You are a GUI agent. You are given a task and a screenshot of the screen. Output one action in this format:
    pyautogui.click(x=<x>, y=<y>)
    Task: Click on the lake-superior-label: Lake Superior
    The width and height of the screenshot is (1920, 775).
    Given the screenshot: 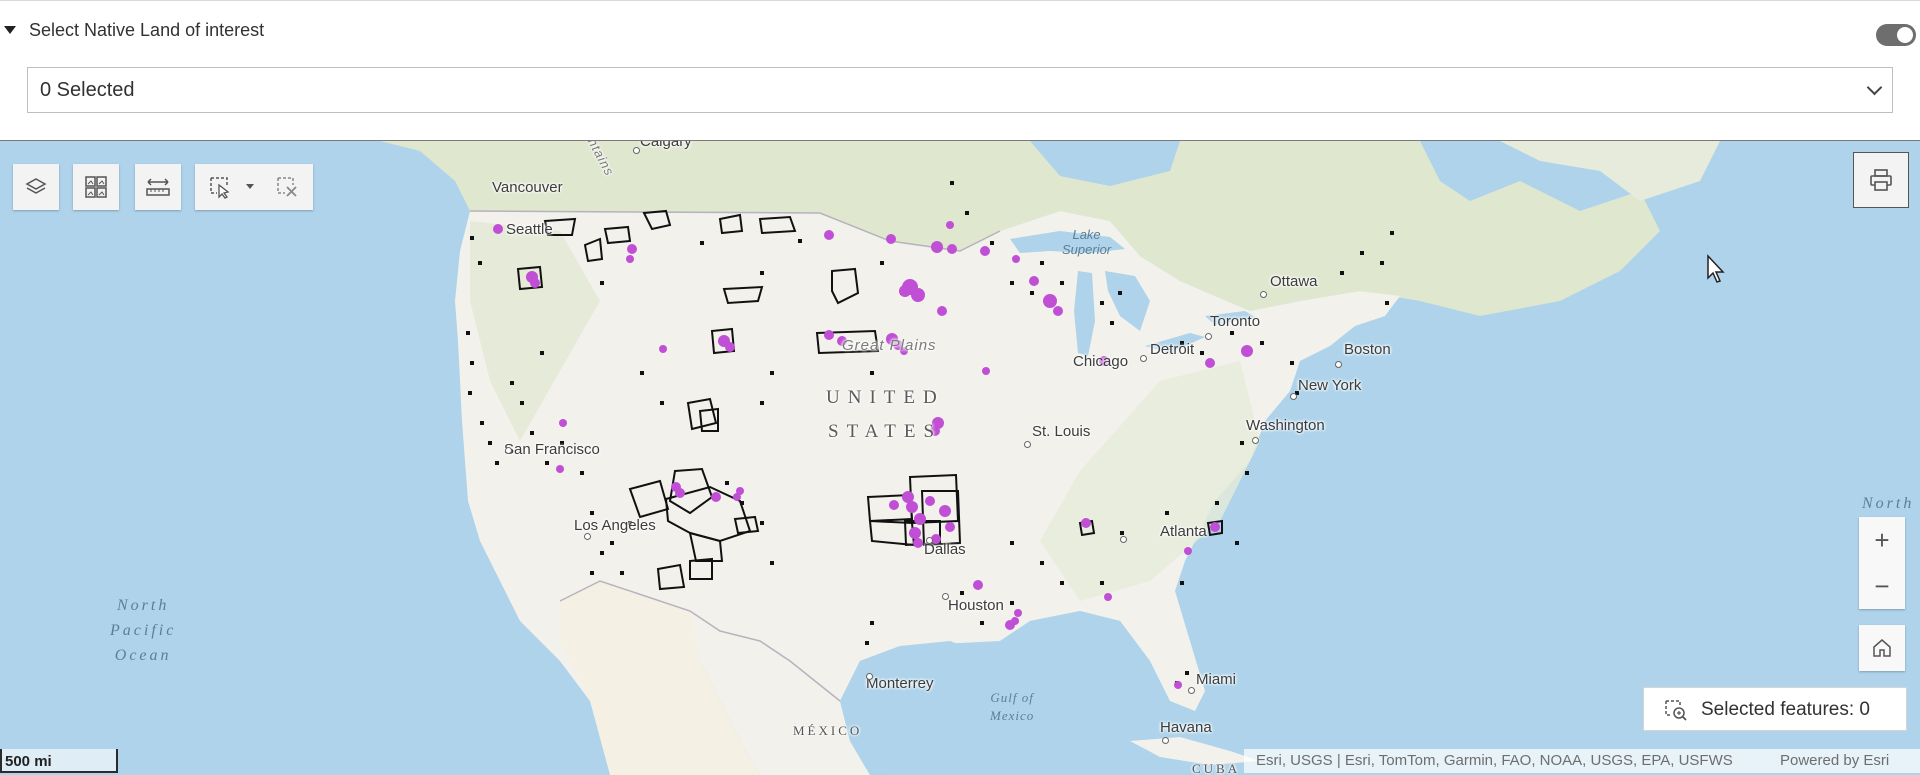 What is the action you would take?
    pyautogui.click(x=1086, y=242)
    